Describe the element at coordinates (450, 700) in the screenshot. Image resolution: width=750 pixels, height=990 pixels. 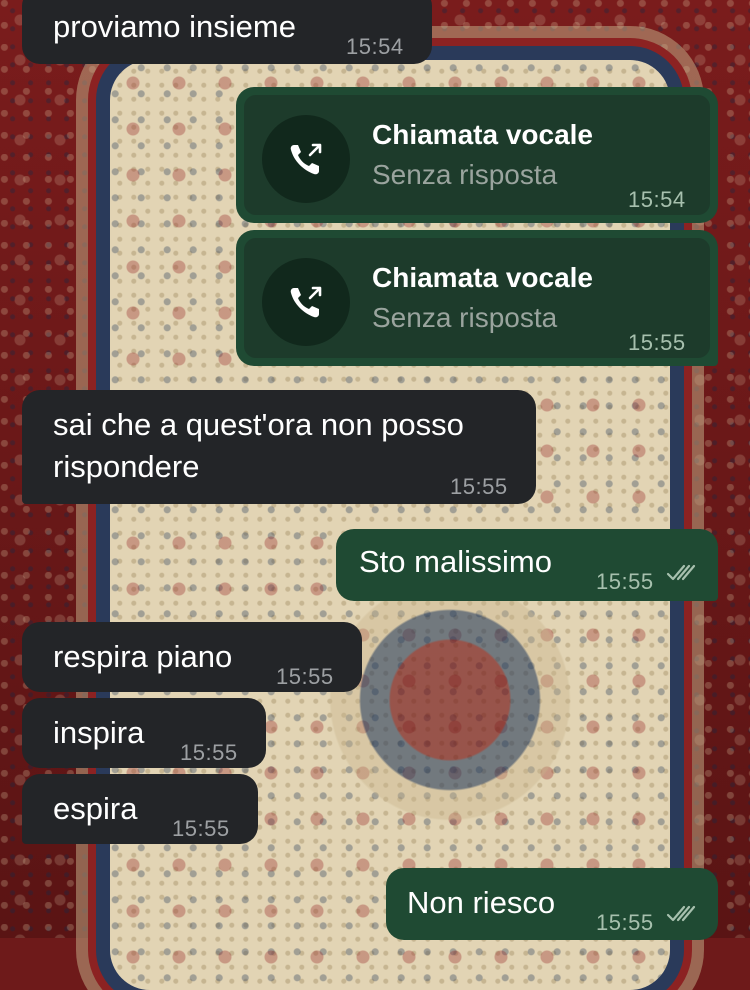
I see `wallpaper-rug-medallion` at that location.